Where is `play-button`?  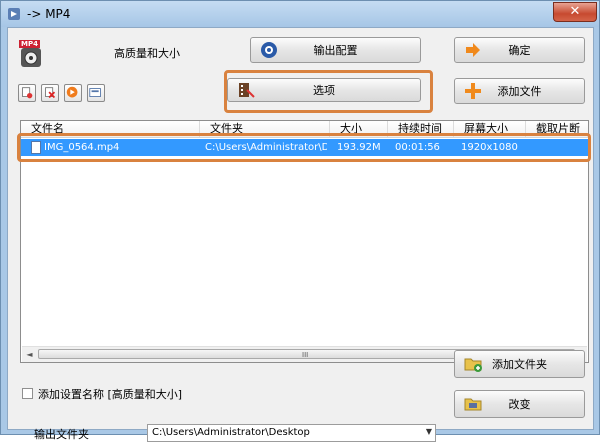
play-button is located at coordinates (73, 93).